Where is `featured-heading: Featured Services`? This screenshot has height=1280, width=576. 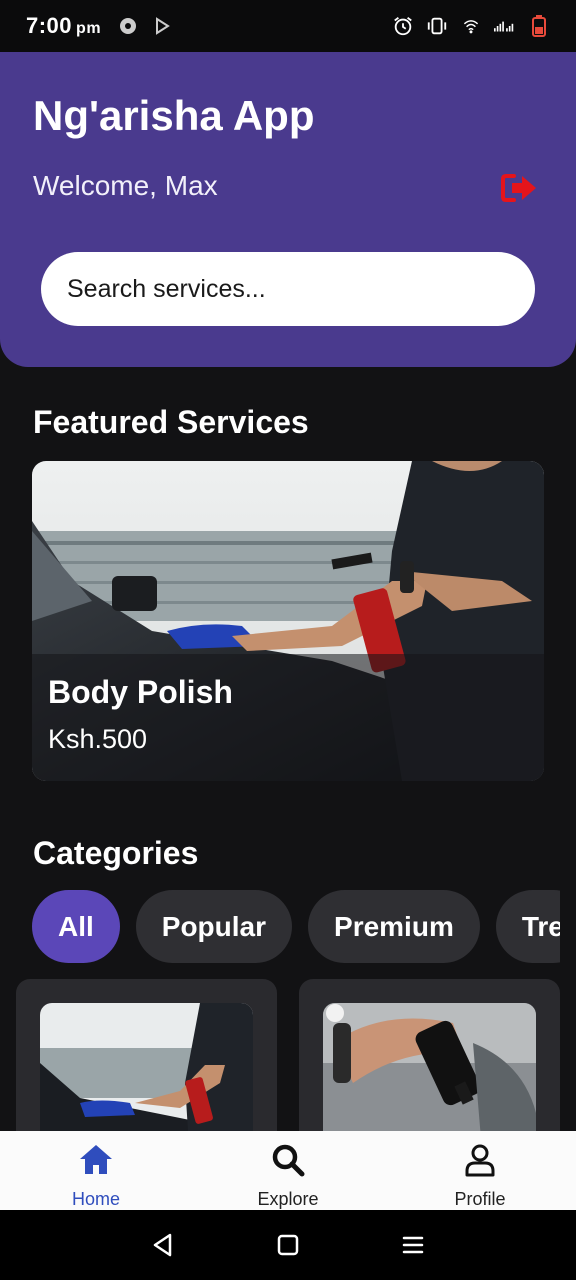 featured-heading: Featured Services is located at coordinates (171, 422).